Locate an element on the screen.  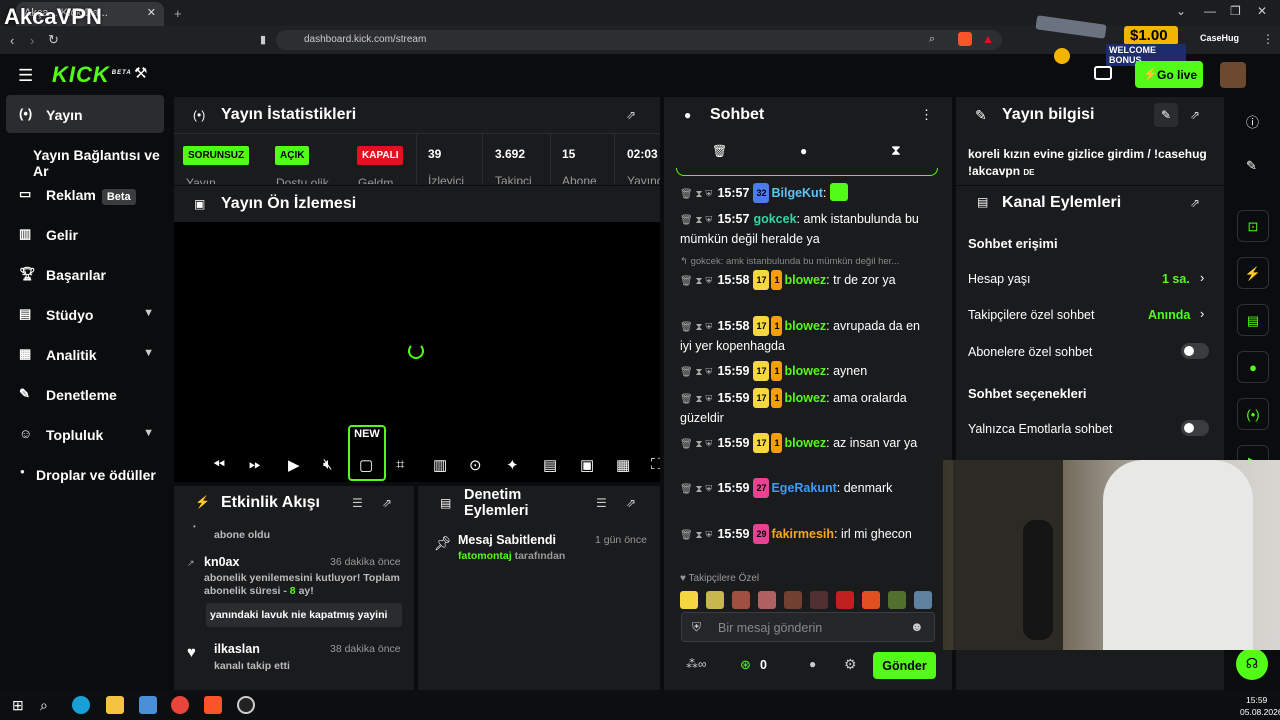
document-icon: ▤ is located at coordinates (1253, 320).